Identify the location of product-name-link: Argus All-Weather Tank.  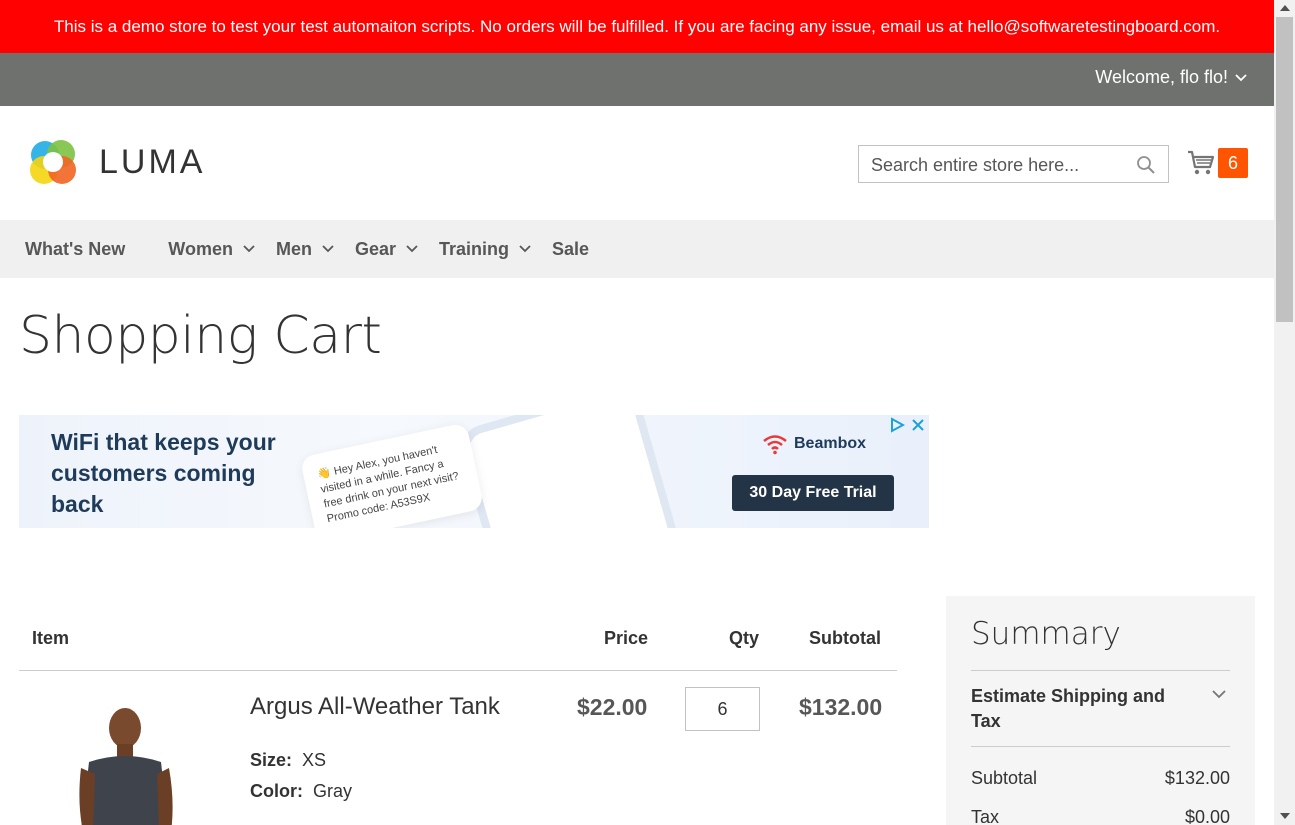
(375, 707).